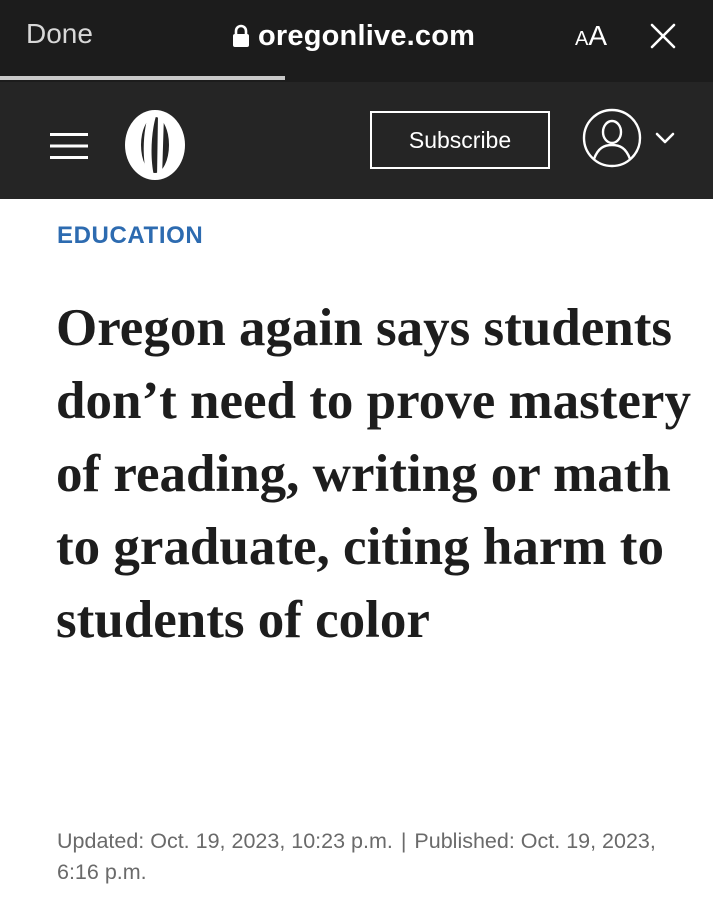 This screenshot has width=713, height=898. I want to click on subscribe-button: Subscribe, so click(460, 140).